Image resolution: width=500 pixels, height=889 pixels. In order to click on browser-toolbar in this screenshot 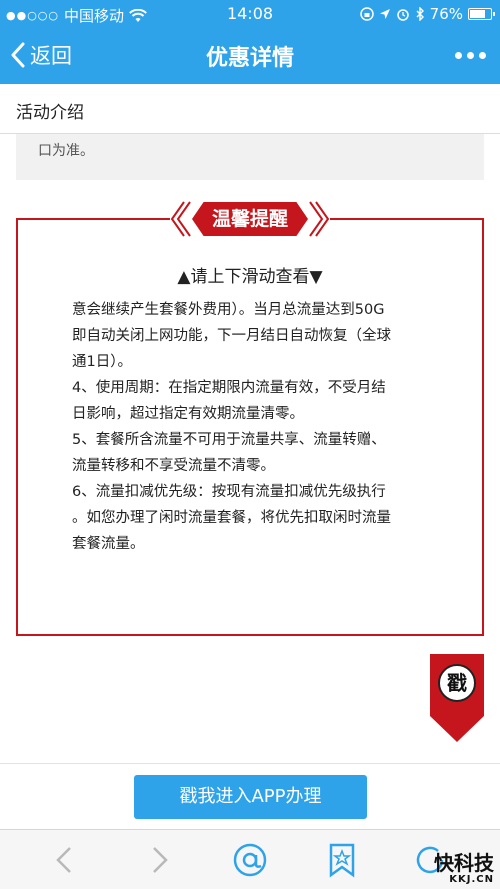, I will do `click(250, 859)`.